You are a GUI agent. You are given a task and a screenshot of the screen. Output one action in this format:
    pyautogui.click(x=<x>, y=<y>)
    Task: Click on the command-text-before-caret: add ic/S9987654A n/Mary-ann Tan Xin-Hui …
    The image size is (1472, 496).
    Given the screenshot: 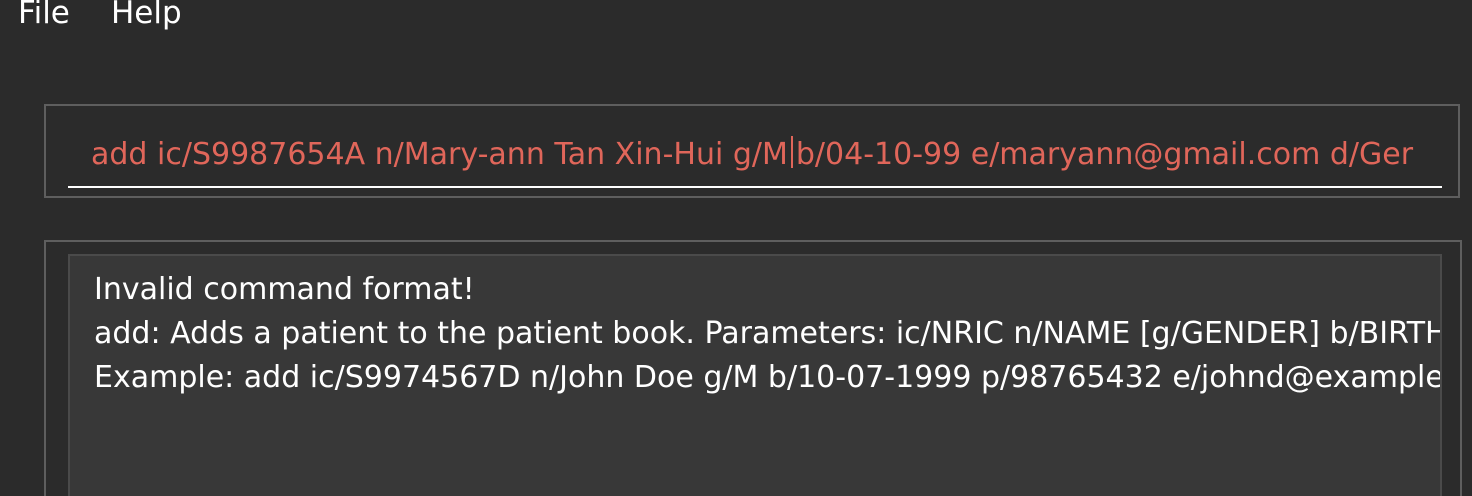 What is the action you would take?
    pyautogui.click(x=439, y=154)
    